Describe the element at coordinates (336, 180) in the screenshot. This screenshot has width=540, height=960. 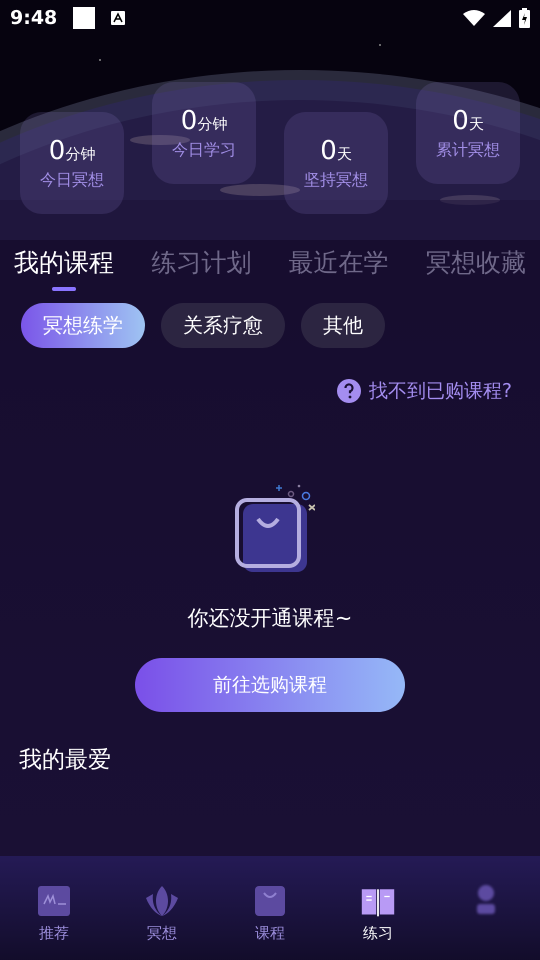
I see `stat-label: 坚持冥想` at that location.